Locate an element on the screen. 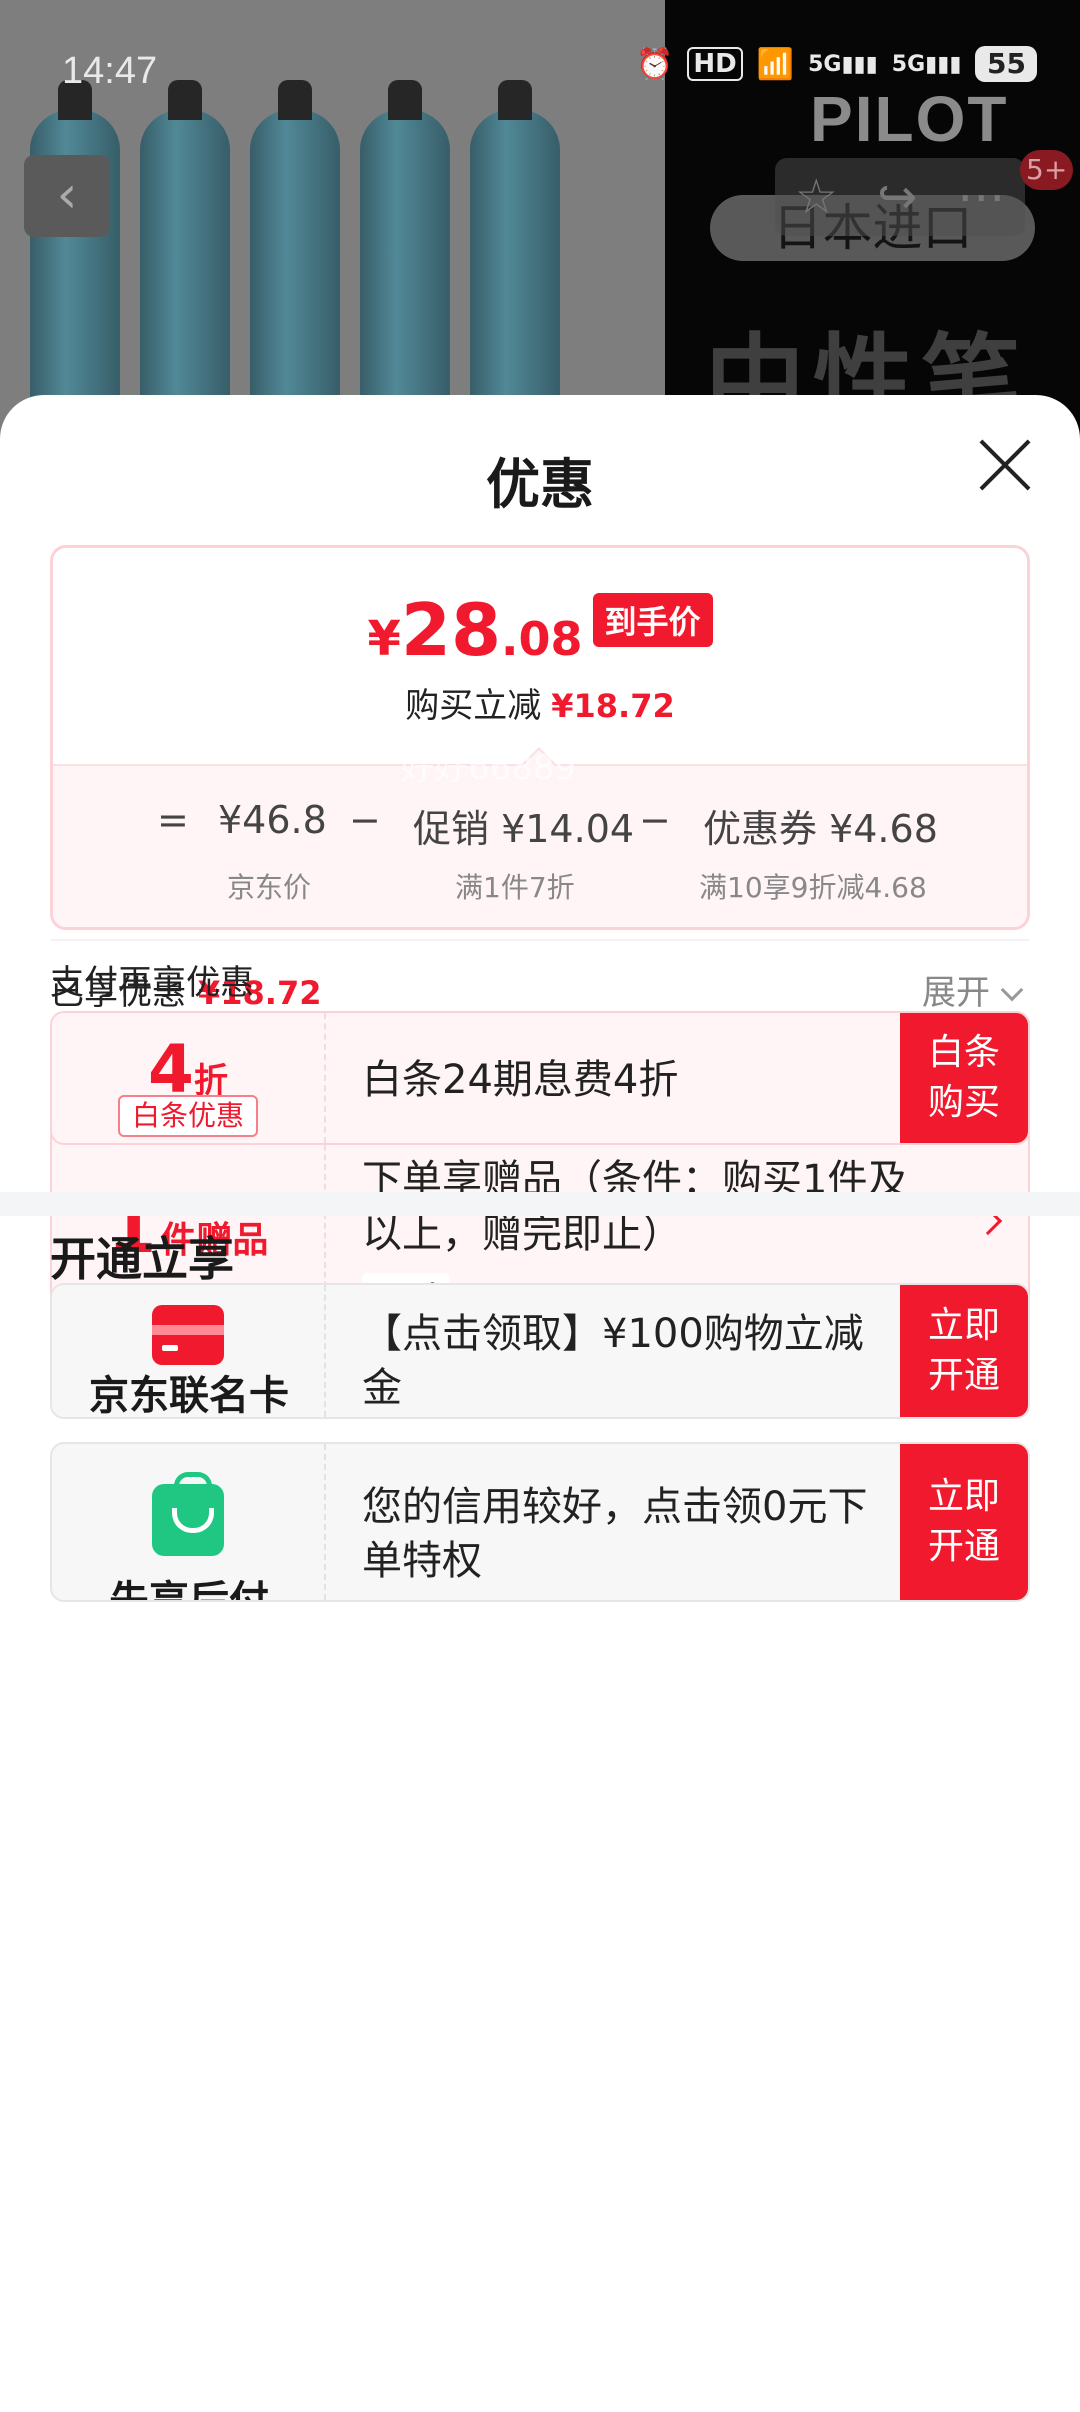 The width and height of the screenshot is (1080, 2412). final-price: ¥28.08 到手价 is located at coordinates (540, 630).